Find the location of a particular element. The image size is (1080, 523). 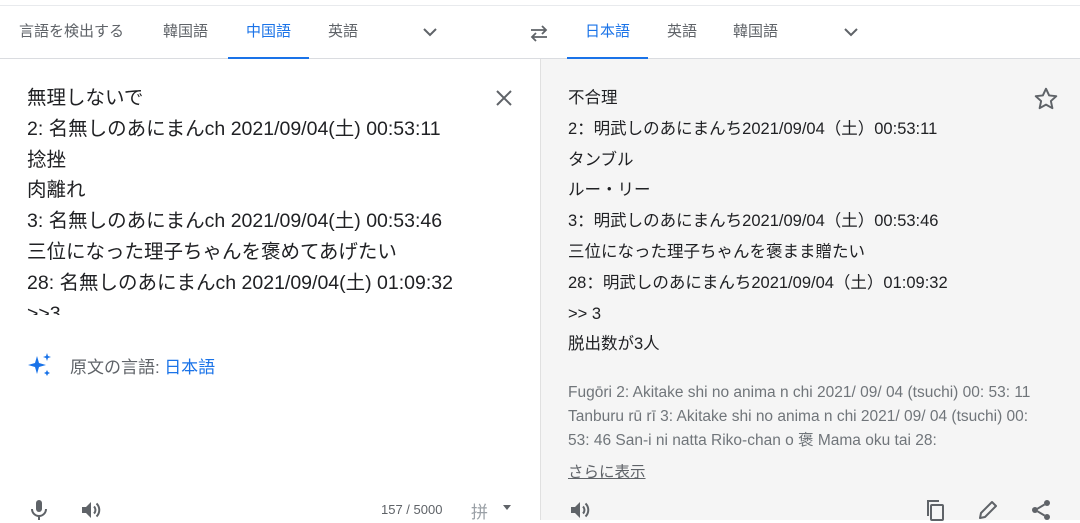

source-line: 3: 名無しのあにまんch 2021/09/04(土) 00:53:46 is located at coordinates (235, 221).